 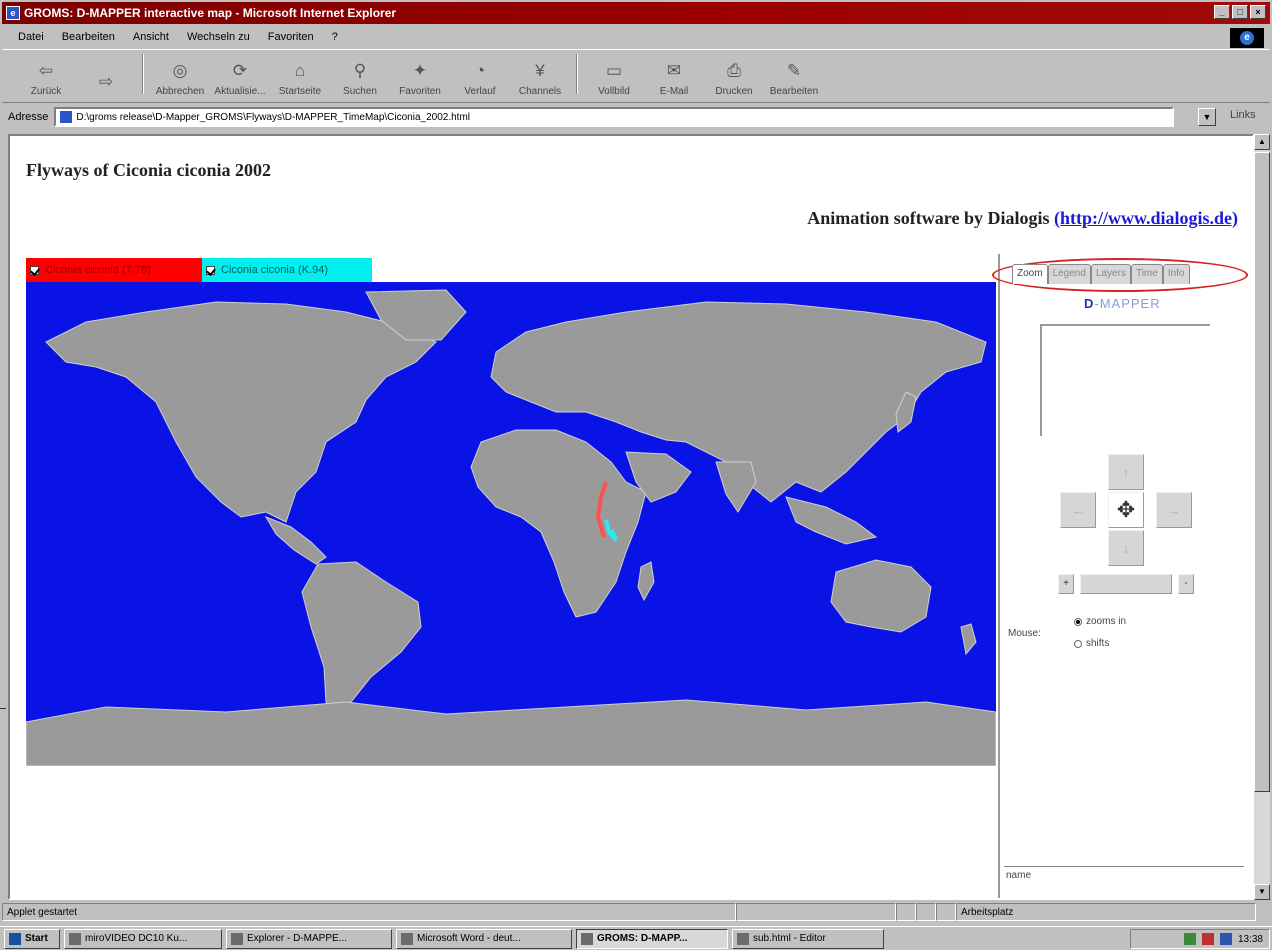 I want to click on radio-dot-shift, so click(x=1078, y=643).